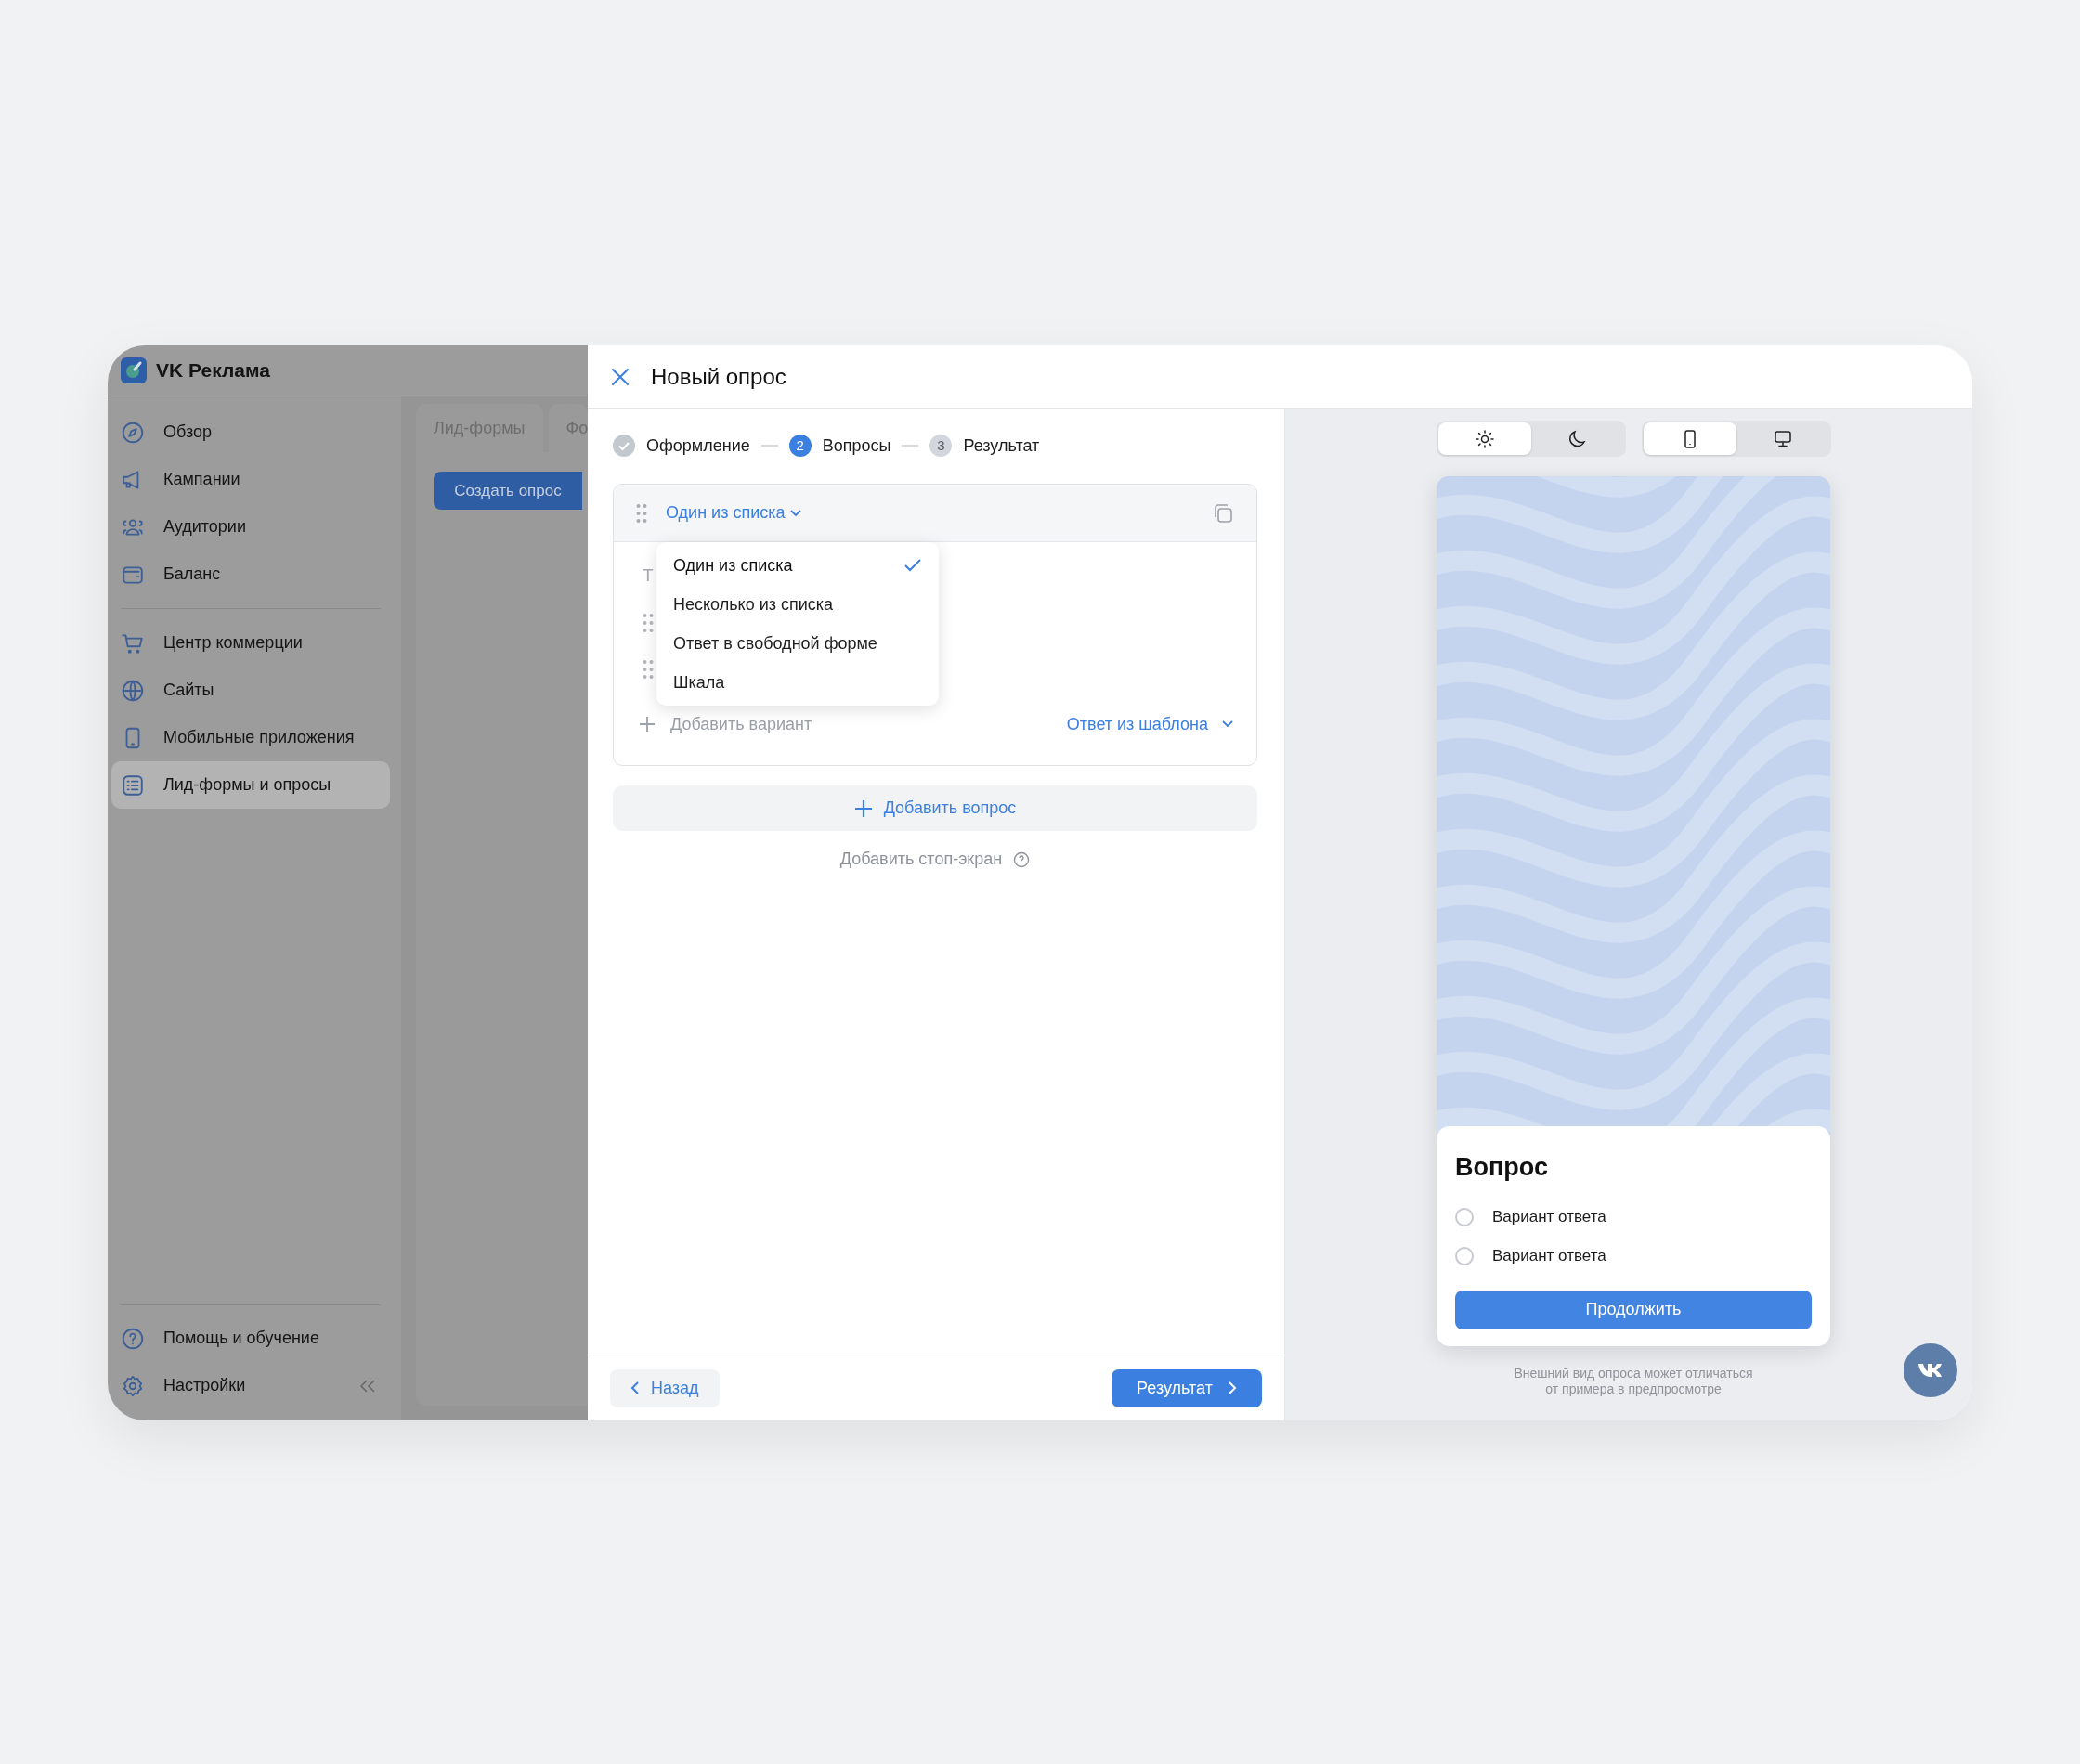 Image resolution: width=2080 pixels, height=1764 pixels. I want to click on template-answer-dropdown: Ответ из шаблона, so click(1150, 724).